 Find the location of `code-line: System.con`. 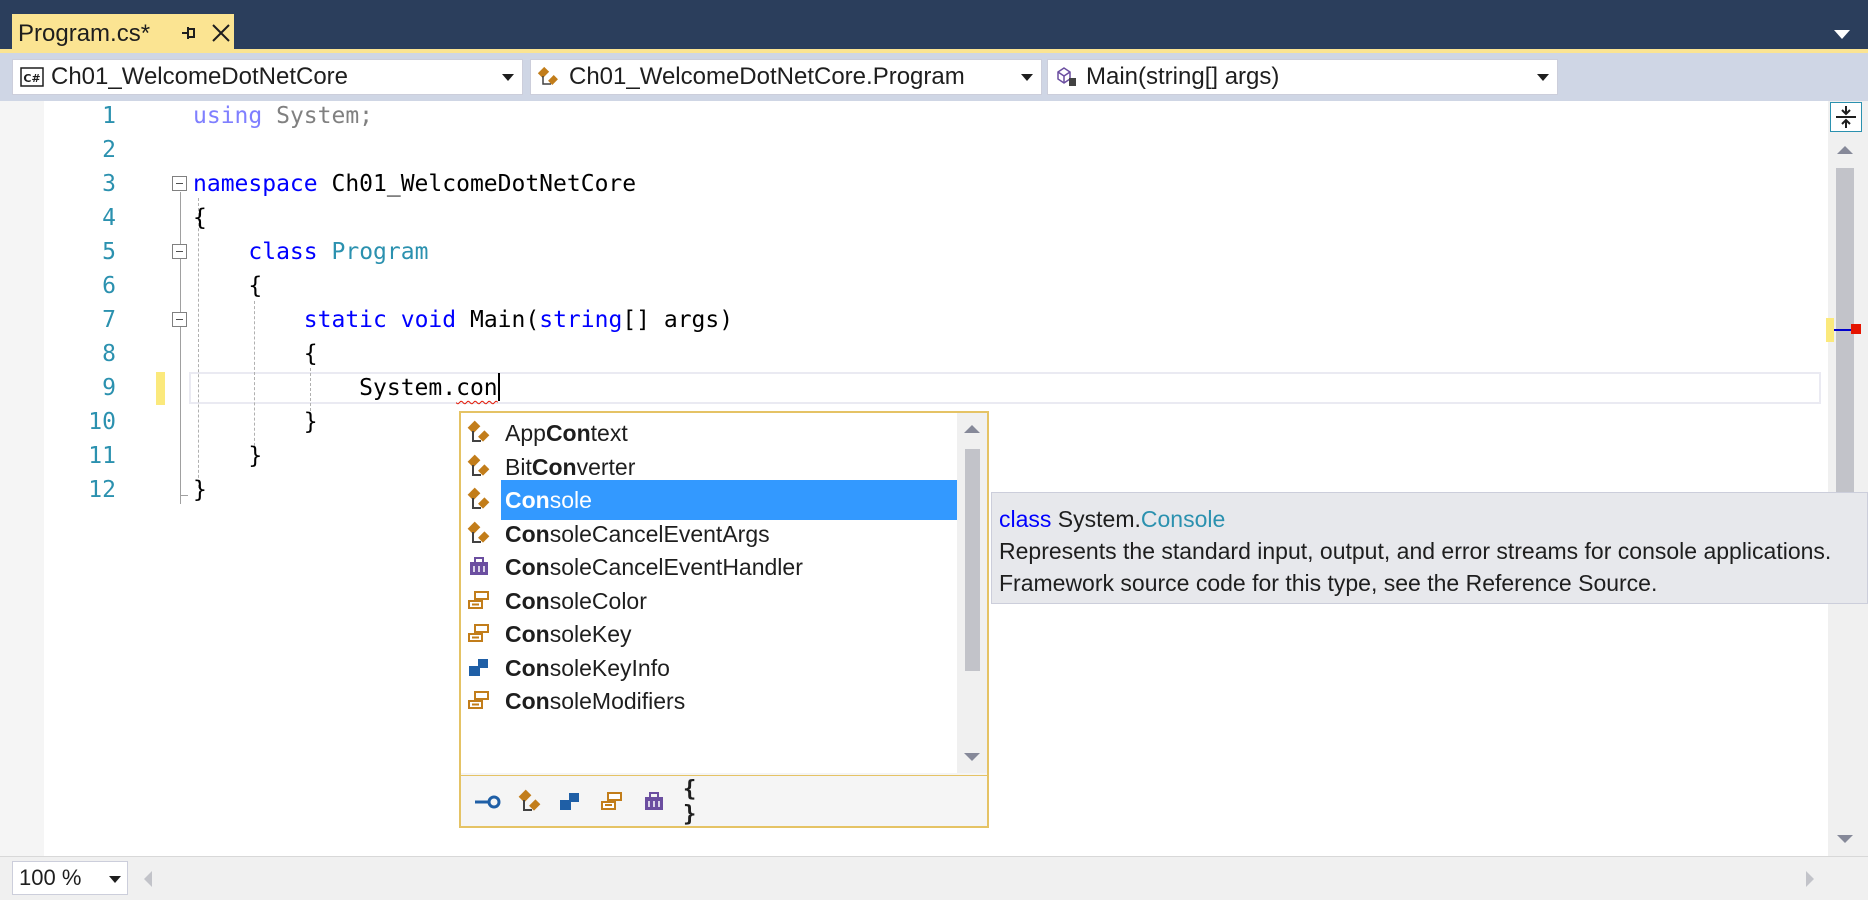

code-line: System.con is located at coordinates (346, 388).